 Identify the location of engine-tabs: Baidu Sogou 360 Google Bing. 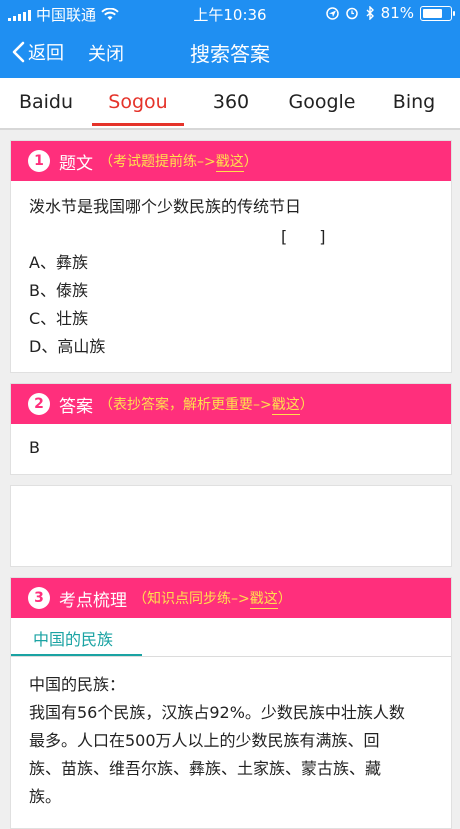
(230, 104).